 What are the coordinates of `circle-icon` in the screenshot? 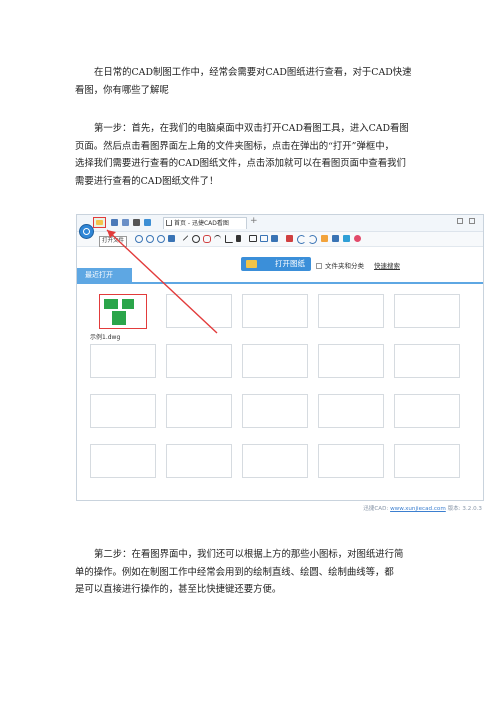 It's located at (196, 239).